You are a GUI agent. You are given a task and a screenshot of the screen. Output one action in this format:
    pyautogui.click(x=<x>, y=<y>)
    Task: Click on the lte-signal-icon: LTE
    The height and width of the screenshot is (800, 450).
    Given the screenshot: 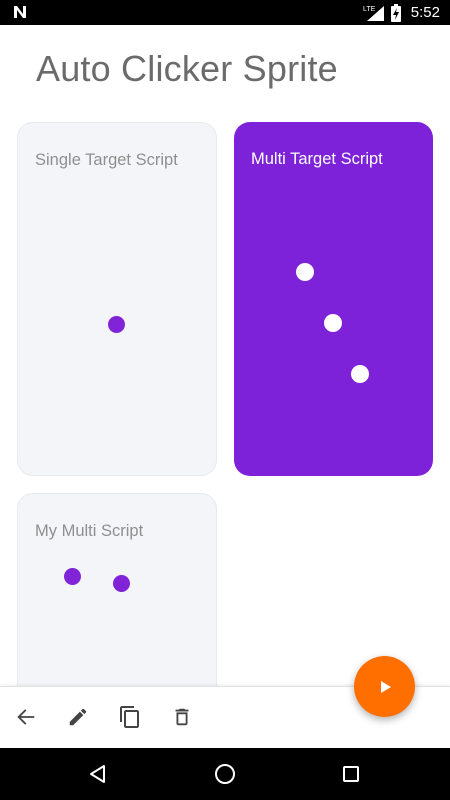 What is the action you would take?
    pyautogui.click(x=373, y=13)
    